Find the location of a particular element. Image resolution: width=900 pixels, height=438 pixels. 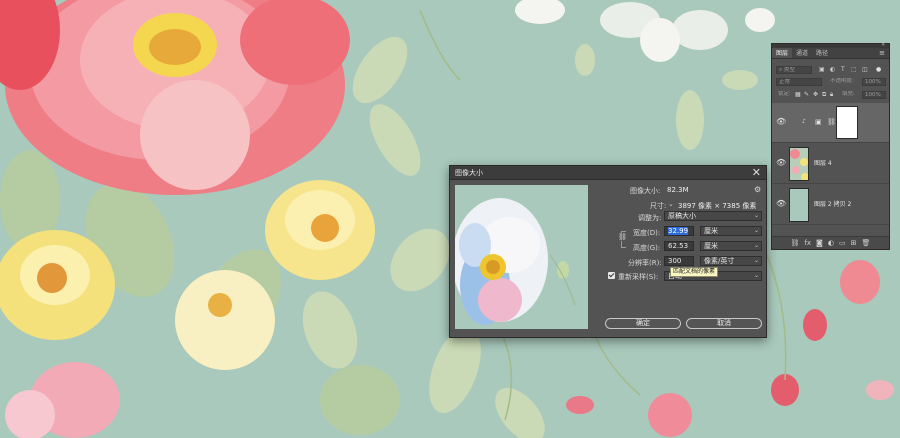

ok-button: 确定 is located at coordinates (643, 323).